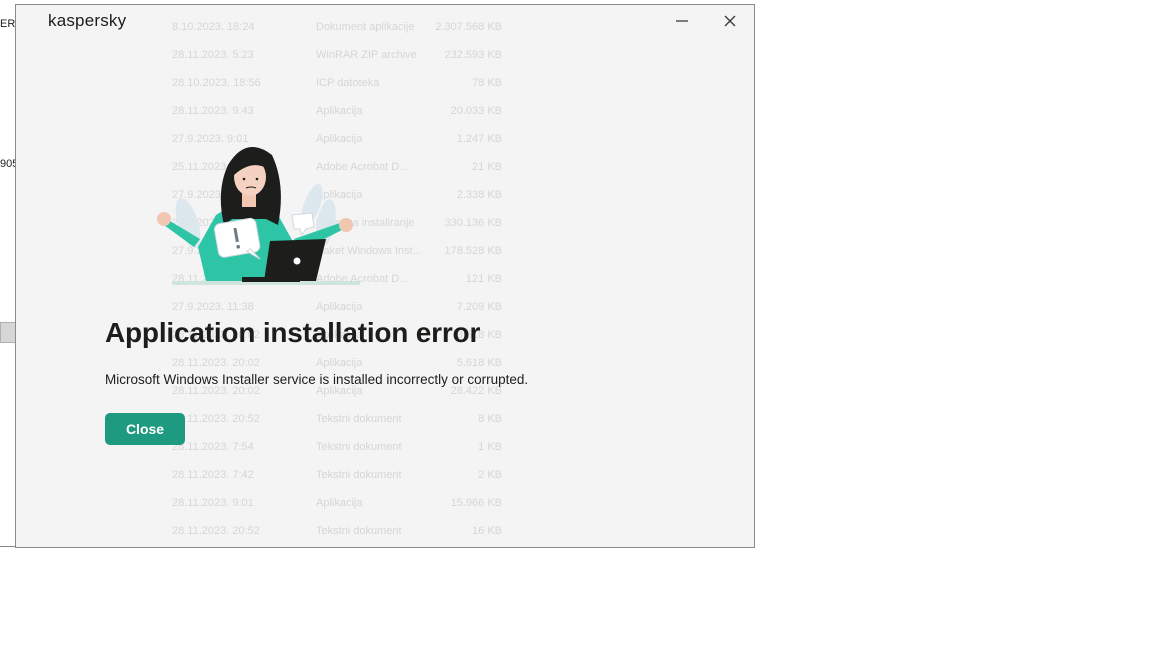  What do you see at coordinates (385, 197) in the screenshot?
I see `background-file-row: 27.9.2023. 9:02 Aplikacija 2.338 KB` at bounding box center [385, 197].